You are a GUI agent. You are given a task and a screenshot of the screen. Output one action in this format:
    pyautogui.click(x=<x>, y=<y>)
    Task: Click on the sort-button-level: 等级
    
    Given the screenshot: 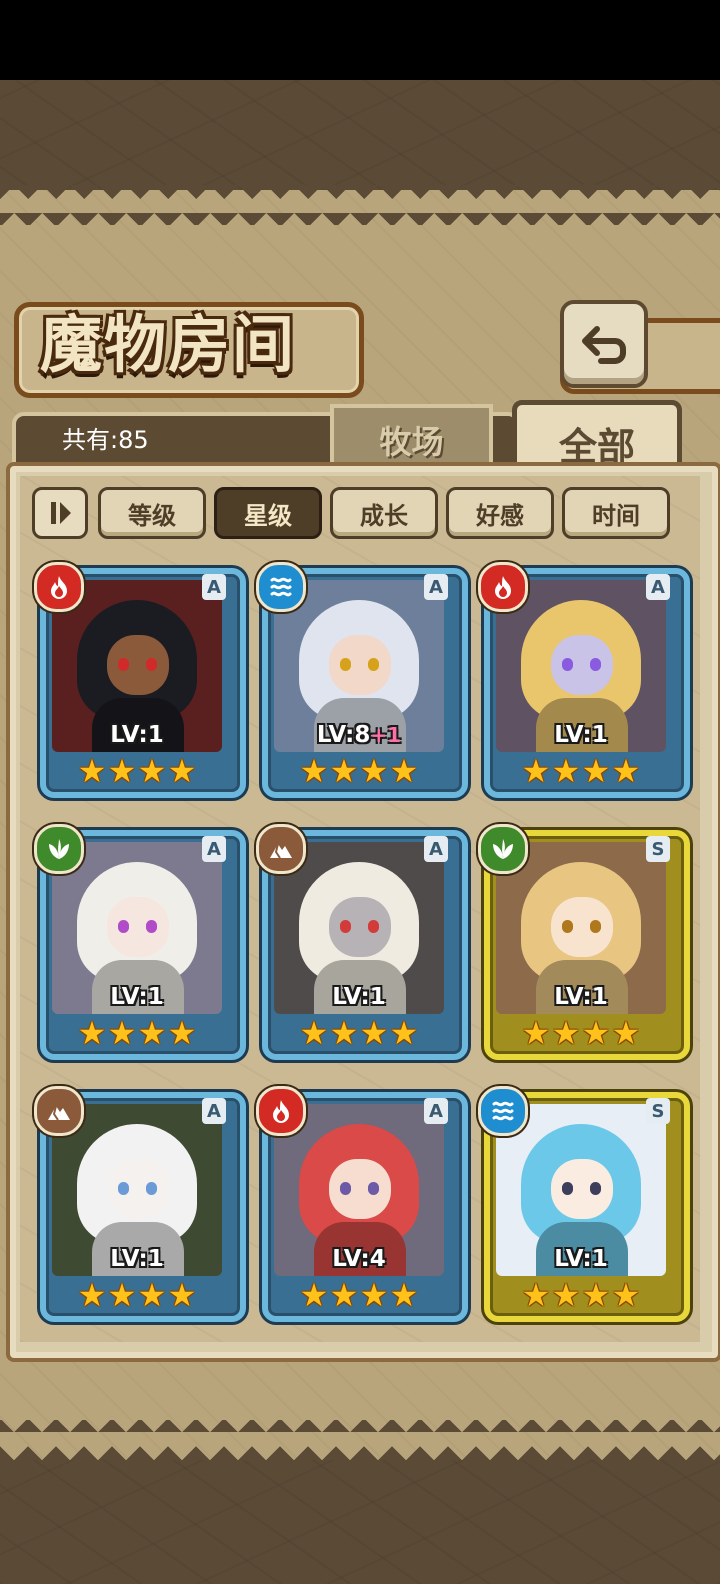 What is the action you would take?
    pyautogui.click(x=152, y=513)
    